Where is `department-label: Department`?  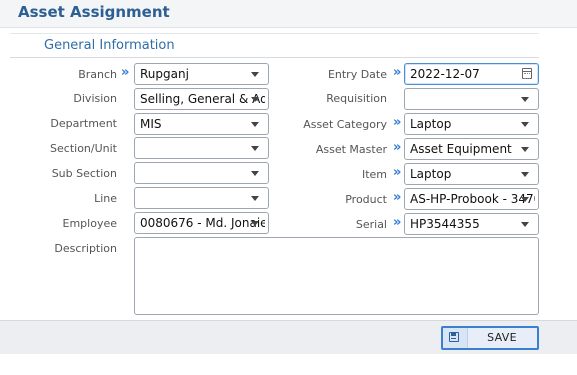 department-label: Department is located at coordinates (83, 123).